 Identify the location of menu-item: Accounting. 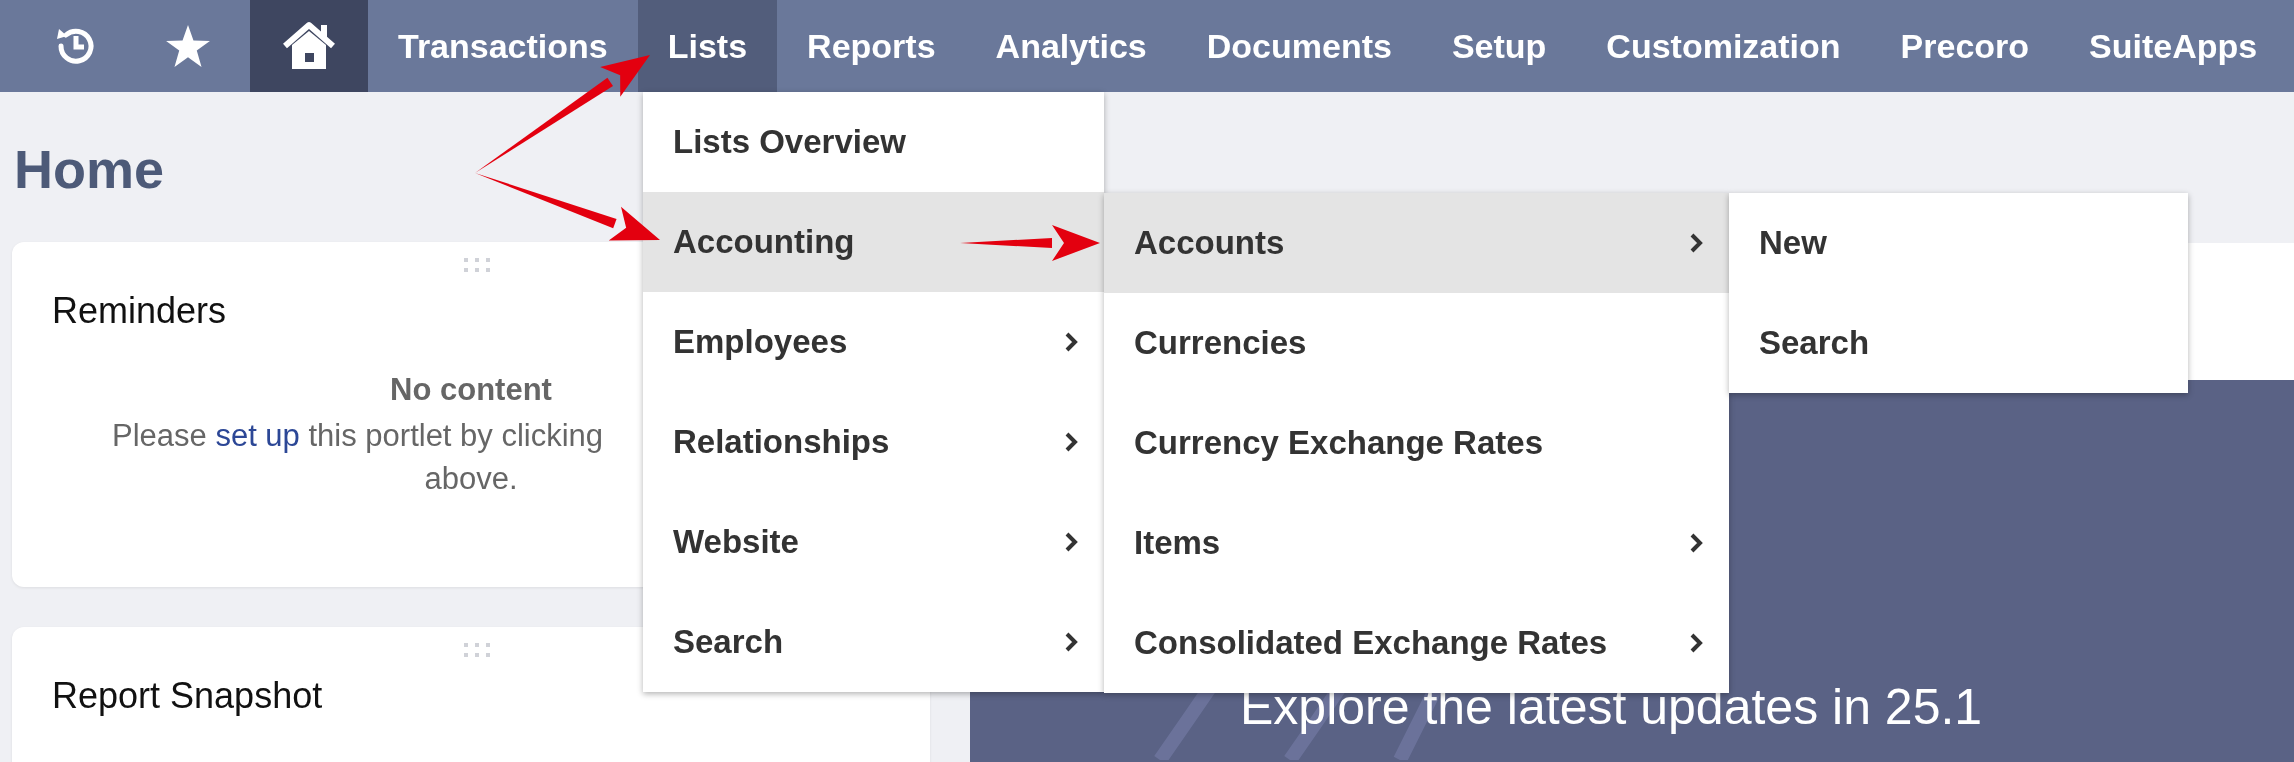
(873, 242).